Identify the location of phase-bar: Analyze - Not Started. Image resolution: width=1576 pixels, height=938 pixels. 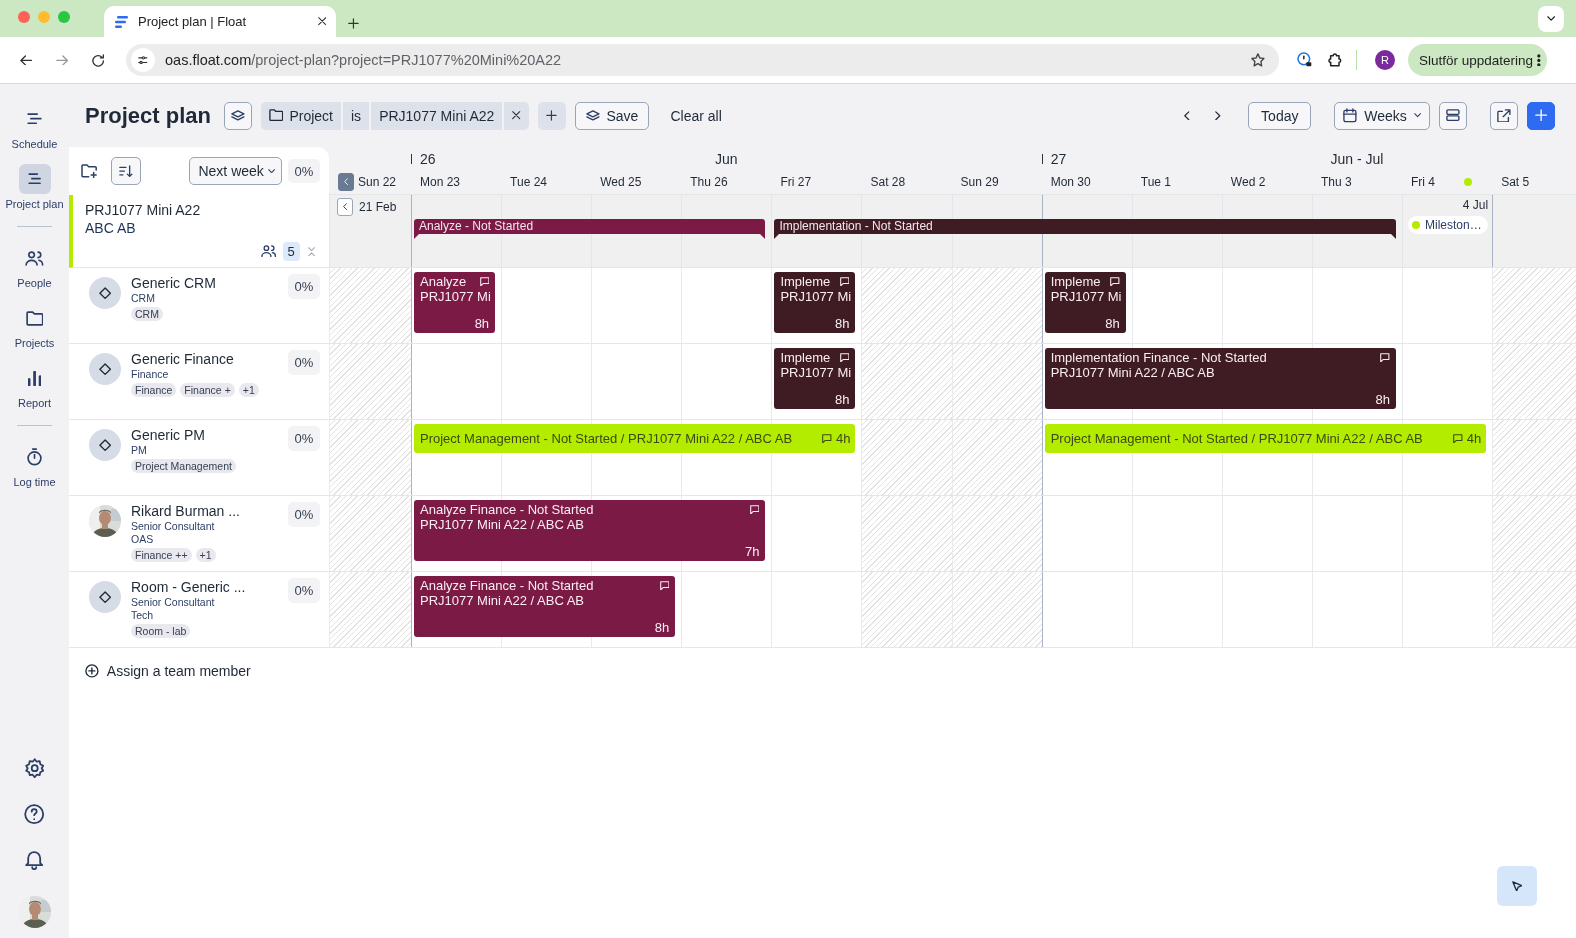
(590, 229).